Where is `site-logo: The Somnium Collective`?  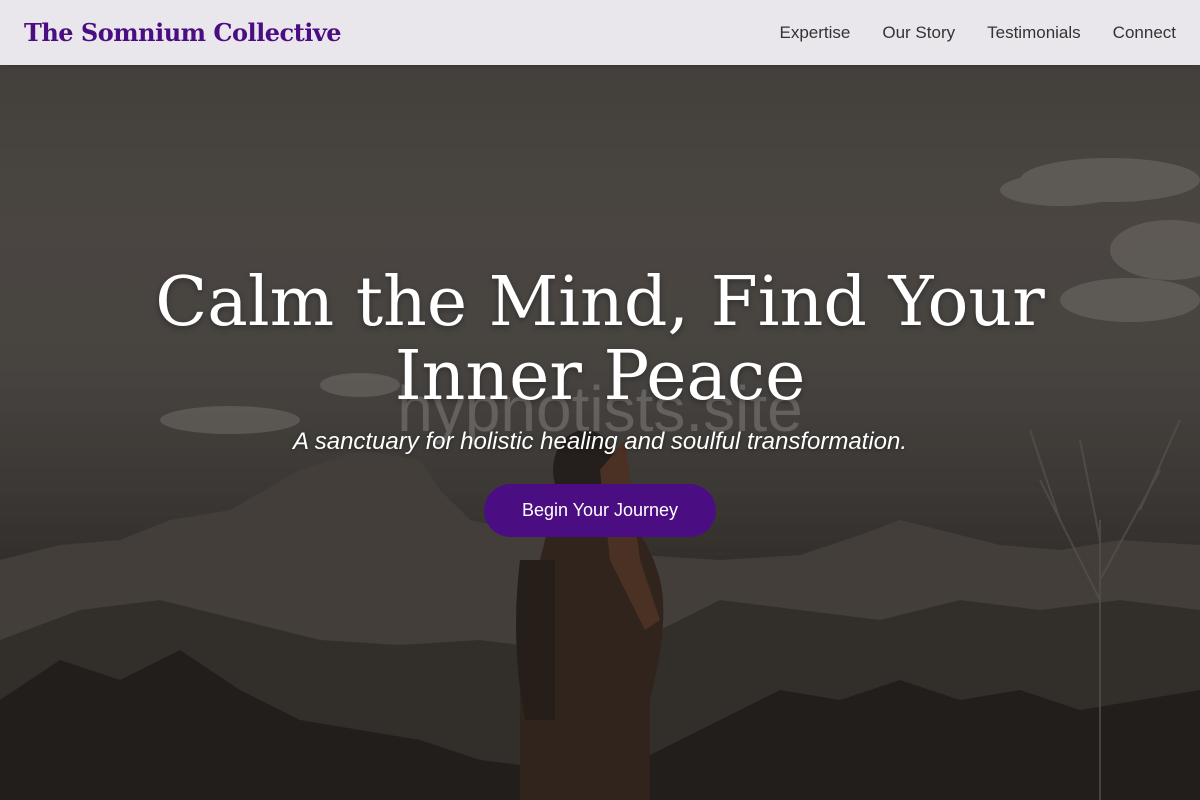 site-logo: The Somnium Collective is located at coordinates (183, 32).